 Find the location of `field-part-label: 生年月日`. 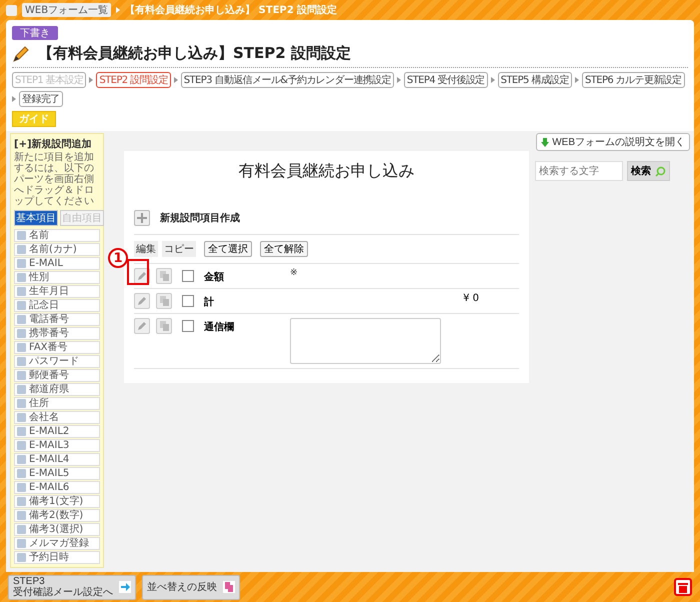

field-part-label: 生年月日 is located at coordinates (49, 291).